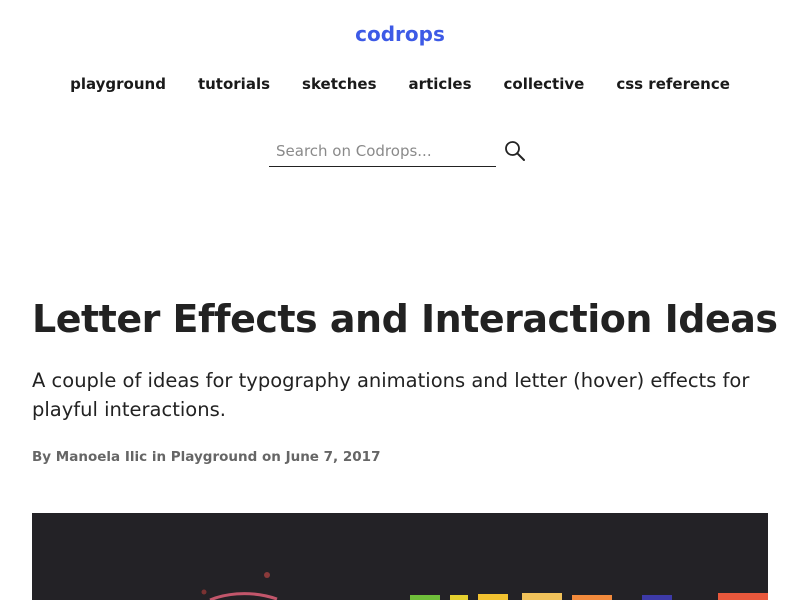 The width and height of the screenshot is (800, 600). I want to click on hero-curve, so click(243, 596).